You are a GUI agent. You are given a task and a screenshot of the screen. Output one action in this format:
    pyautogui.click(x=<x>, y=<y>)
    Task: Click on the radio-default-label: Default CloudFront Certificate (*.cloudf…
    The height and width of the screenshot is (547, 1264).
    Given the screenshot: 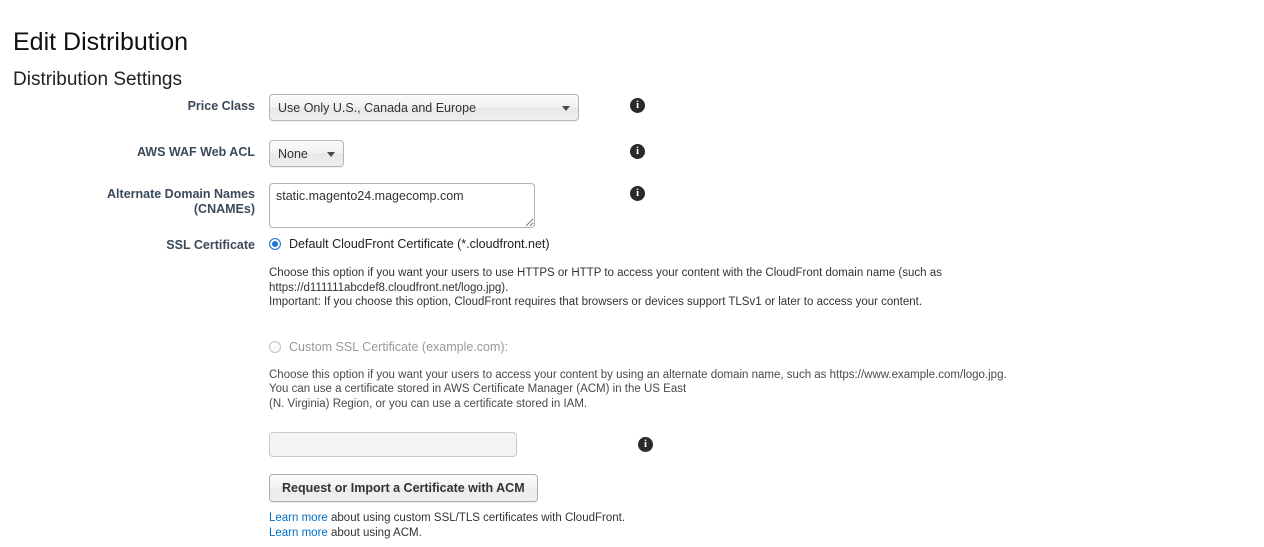 What is the action you would take?
    pyautogui.click(x=419, y=244)
    